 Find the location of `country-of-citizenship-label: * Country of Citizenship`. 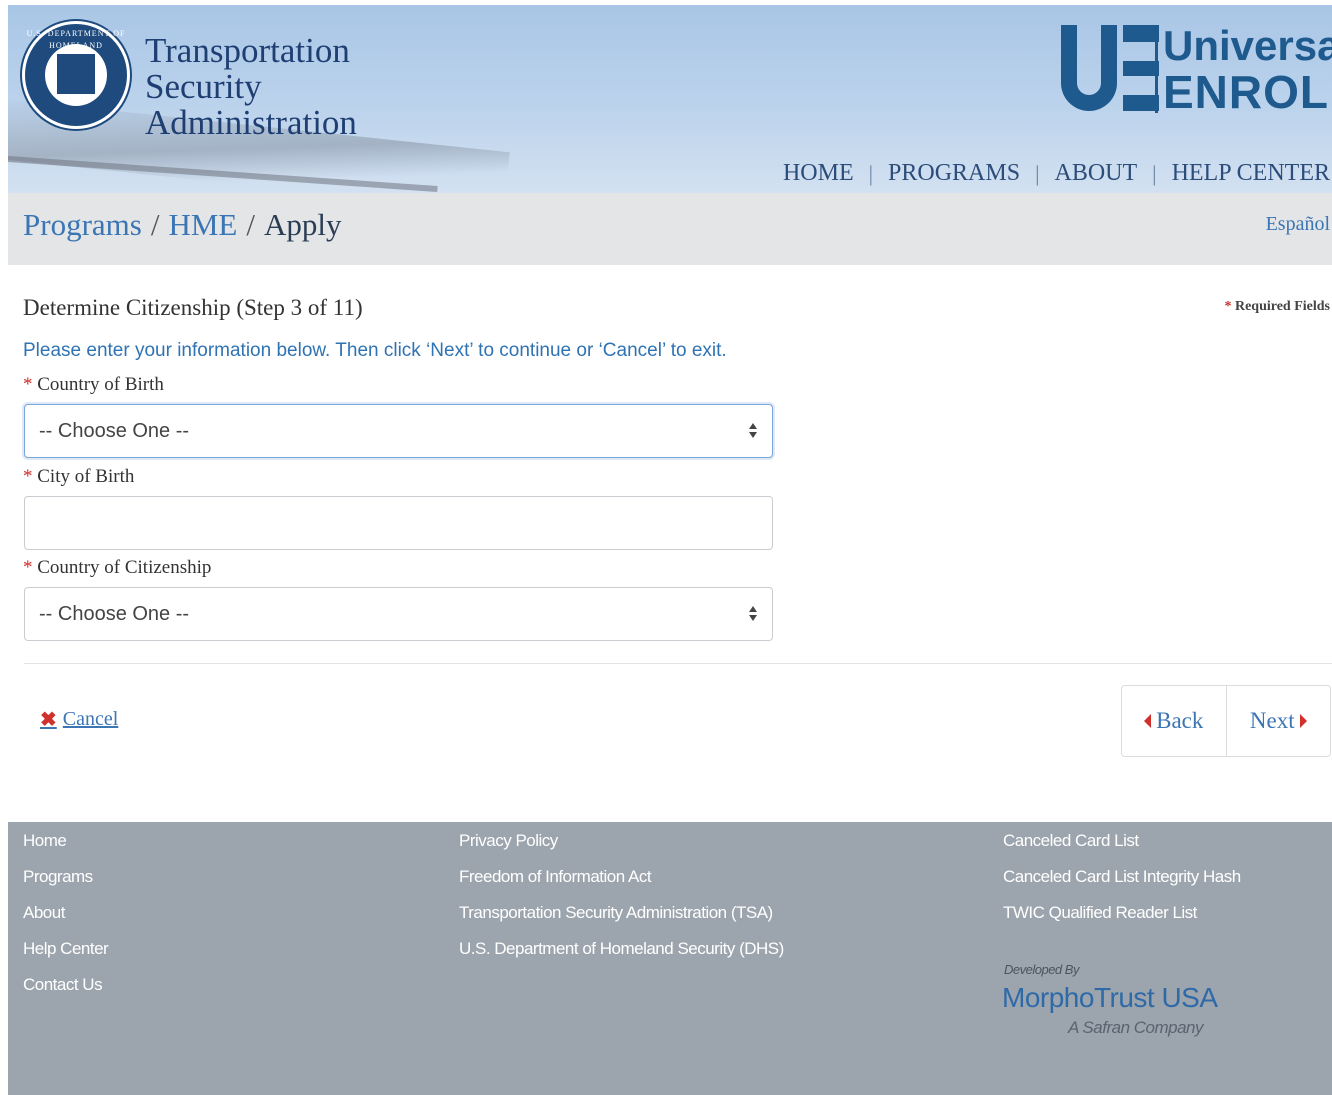

country-of-citizenship-label: * Country of Citizenship is located at coordinates (117, 568).